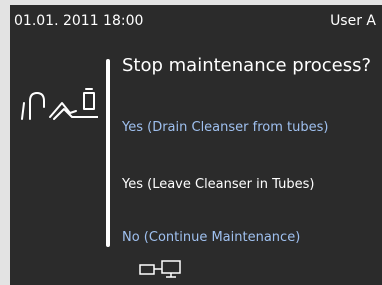 Image resolution: width=382 pixels, height=285 pixels. I want to click on device-connection-icon, so click(160, 269).